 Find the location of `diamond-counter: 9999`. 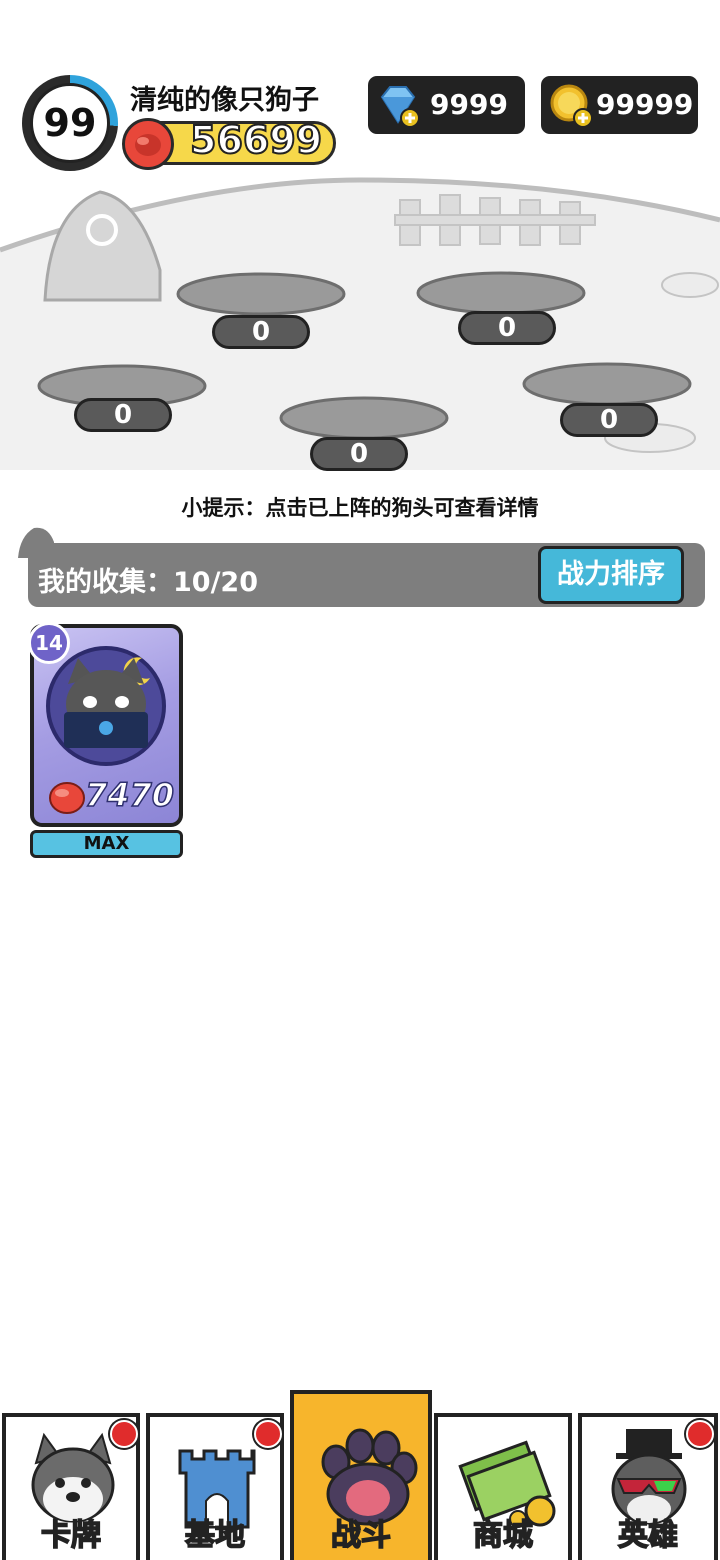

diamond-counter: 9999 is located at coordinates (446, 105).